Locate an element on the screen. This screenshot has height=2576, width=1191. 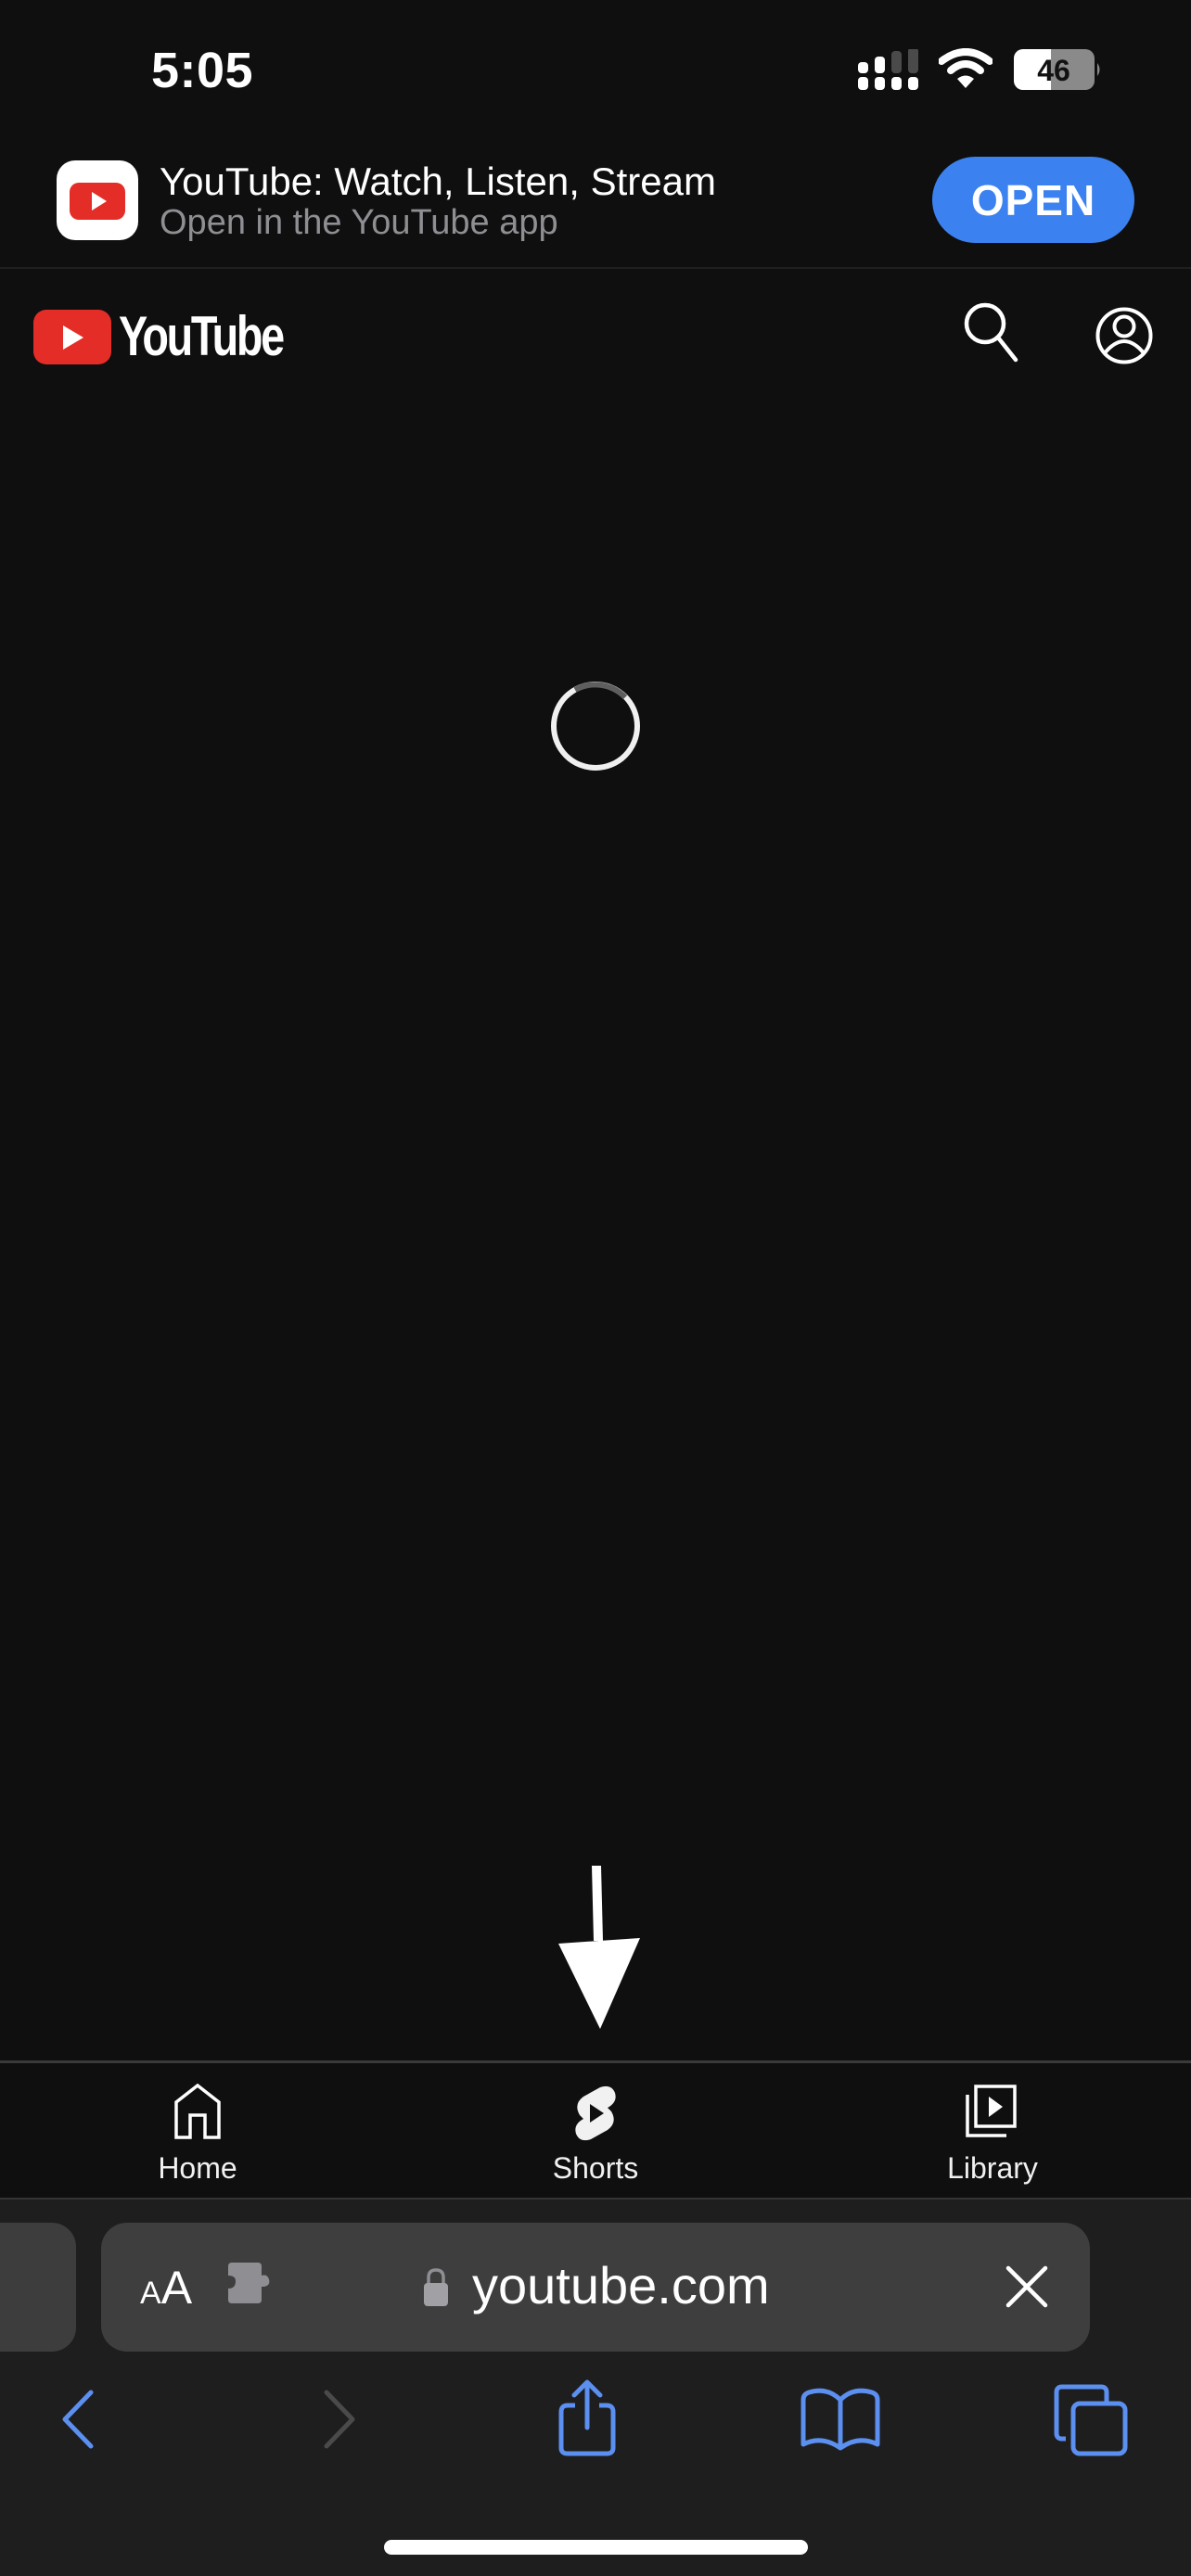
battery-percent: 46 is located at coordinates (1053, 71).